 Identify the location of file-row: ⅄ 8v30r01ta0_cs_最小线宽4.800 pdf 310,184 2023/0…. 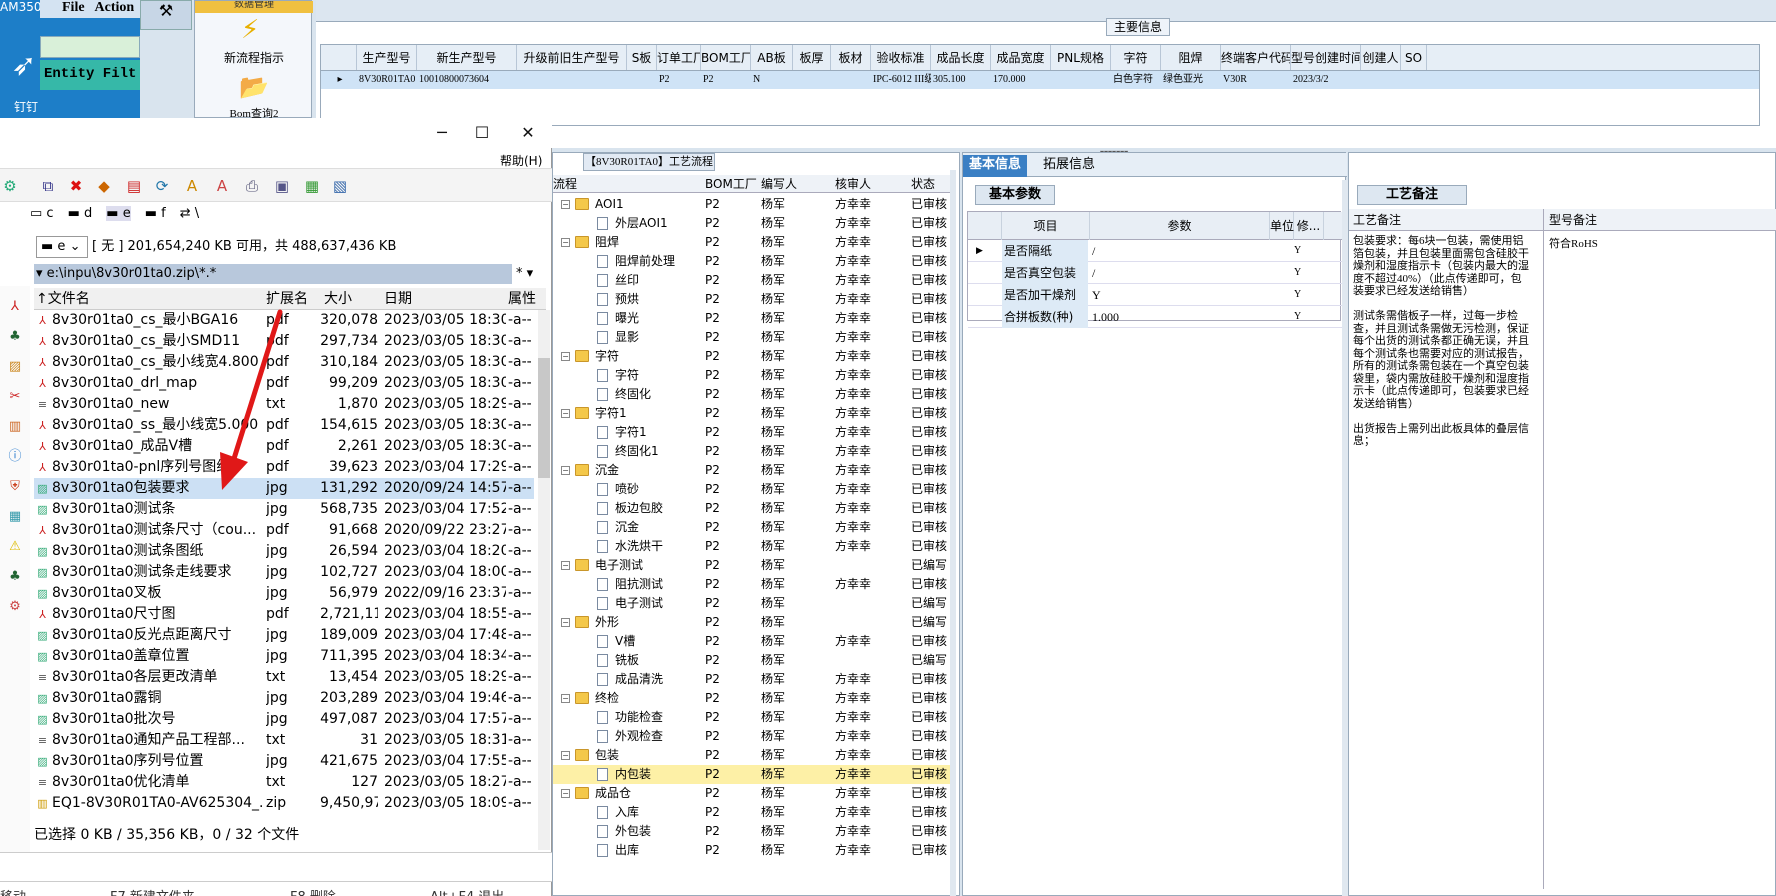
(284, 362).